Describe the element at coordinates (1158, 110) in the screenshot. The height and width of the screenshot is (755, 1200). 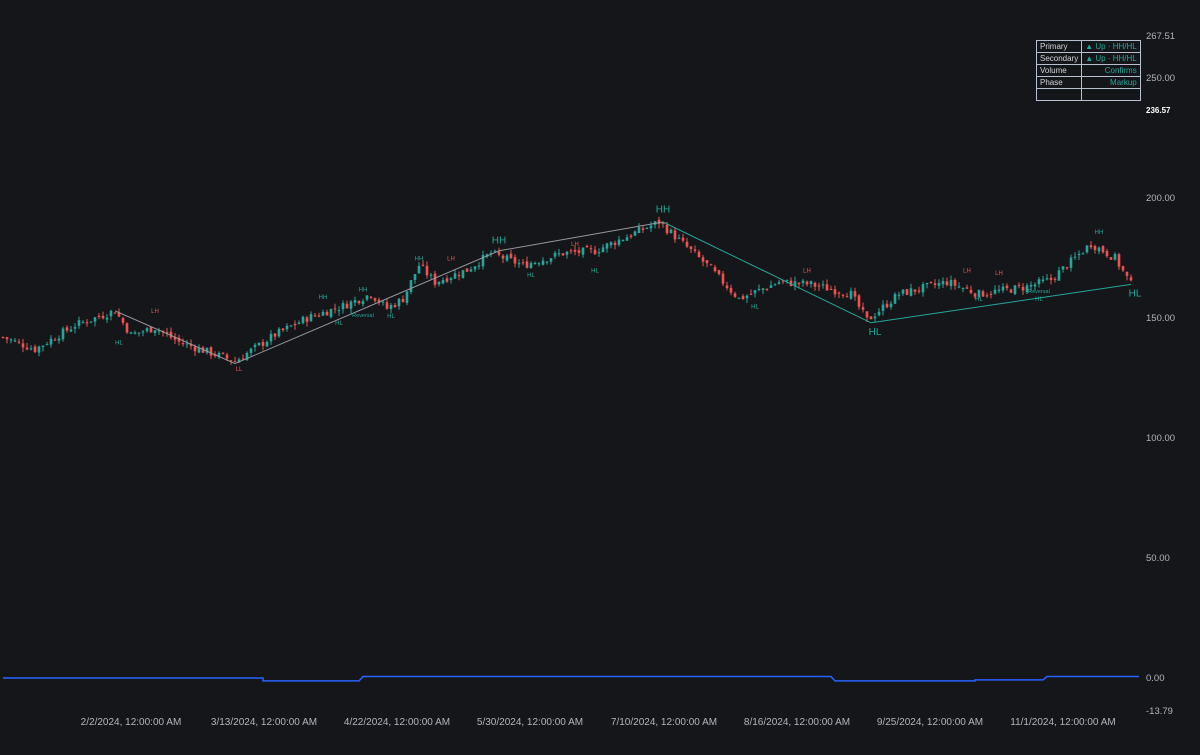
I see `price-tick-label: 236.57` at that location.